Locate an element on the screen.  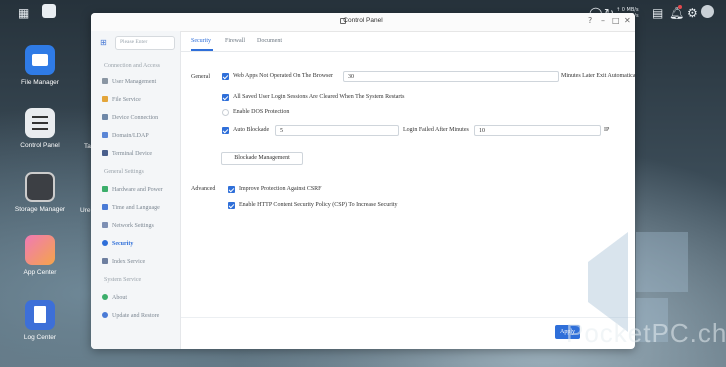
dos-protection-label: Enable DOS Protection is located at coordinates (261, 112).